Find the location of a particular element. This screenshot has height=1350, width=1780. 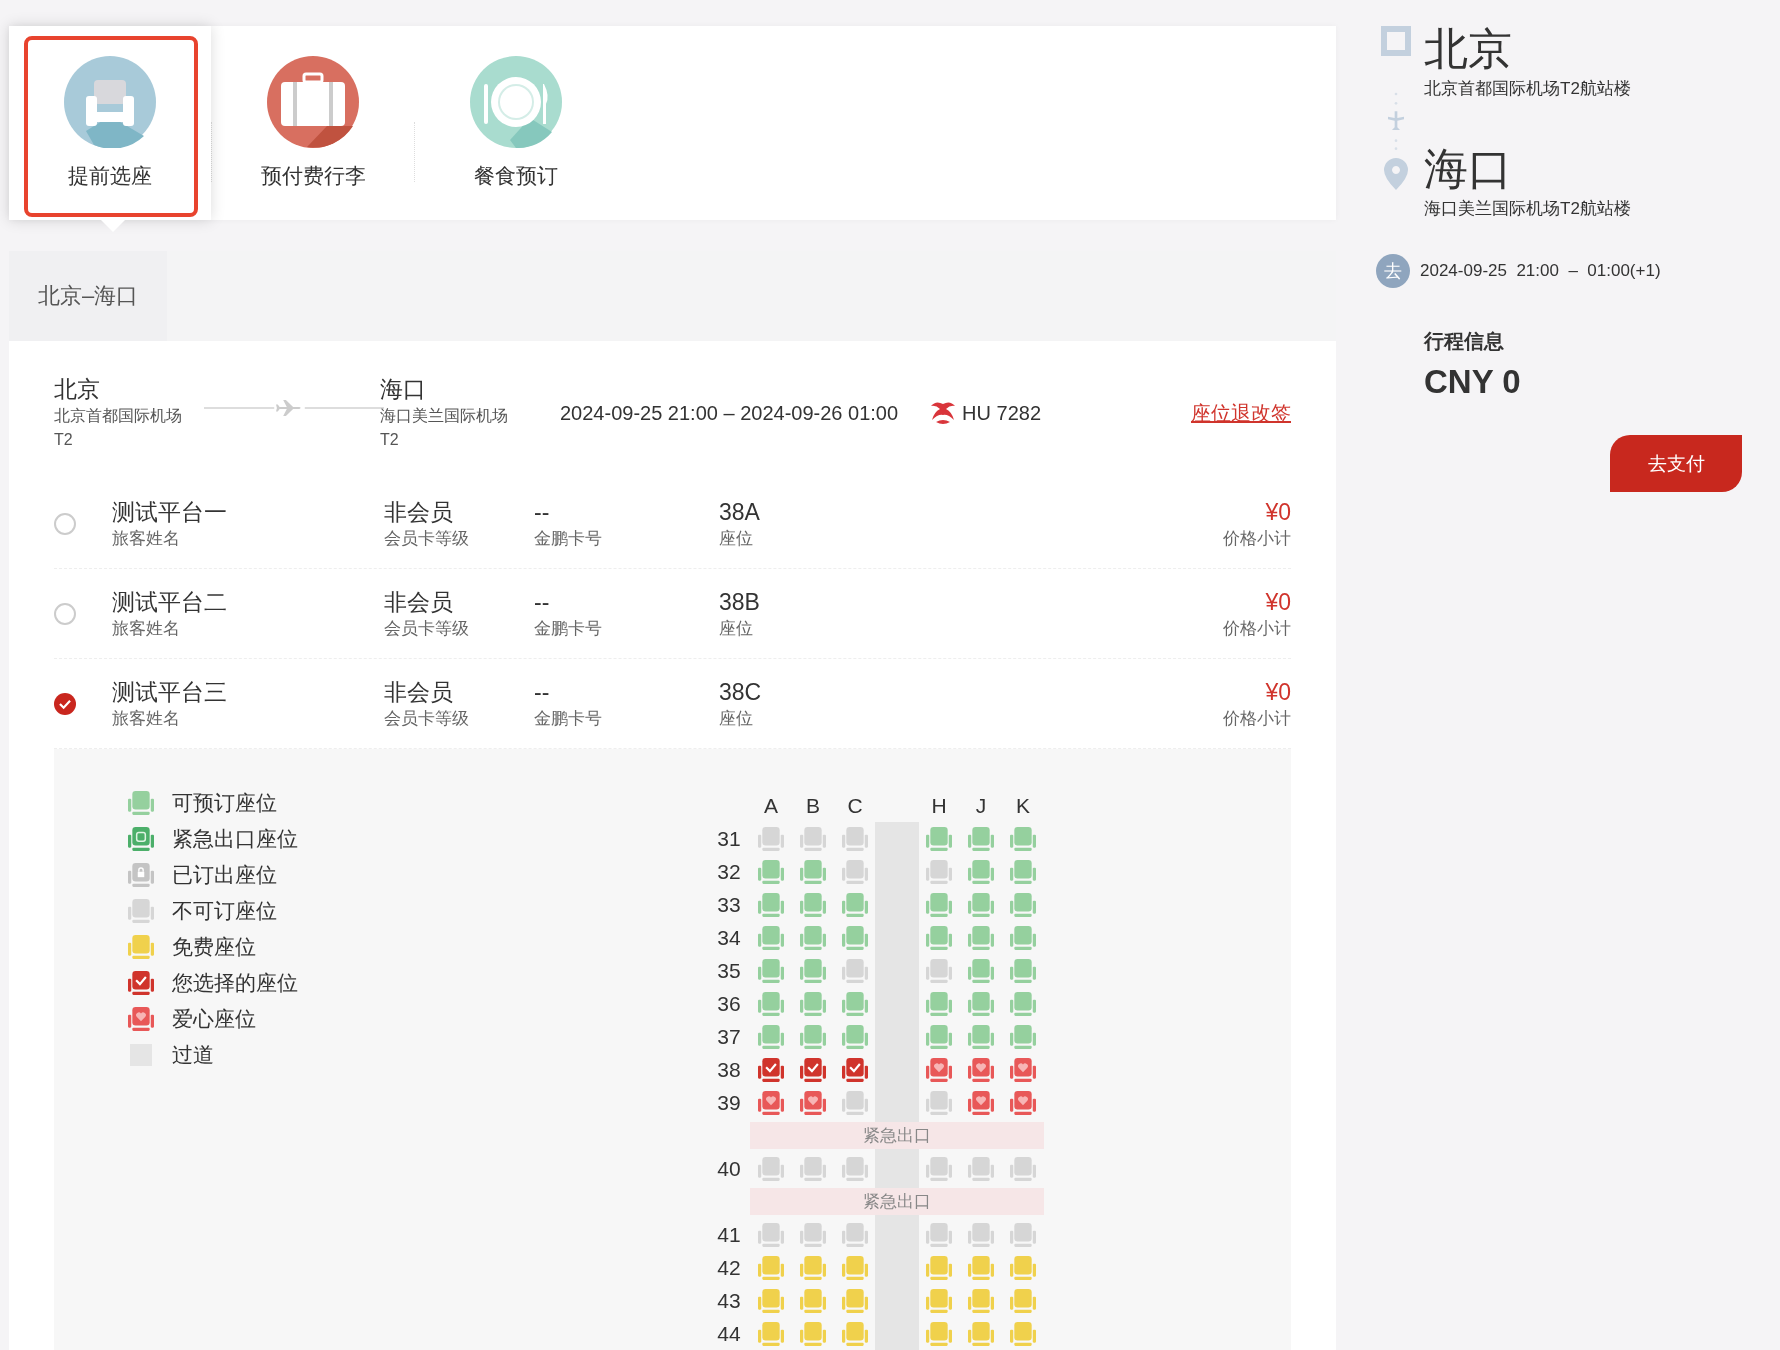

service-tab: 餐食预订 is located at coordinates (516, 123).